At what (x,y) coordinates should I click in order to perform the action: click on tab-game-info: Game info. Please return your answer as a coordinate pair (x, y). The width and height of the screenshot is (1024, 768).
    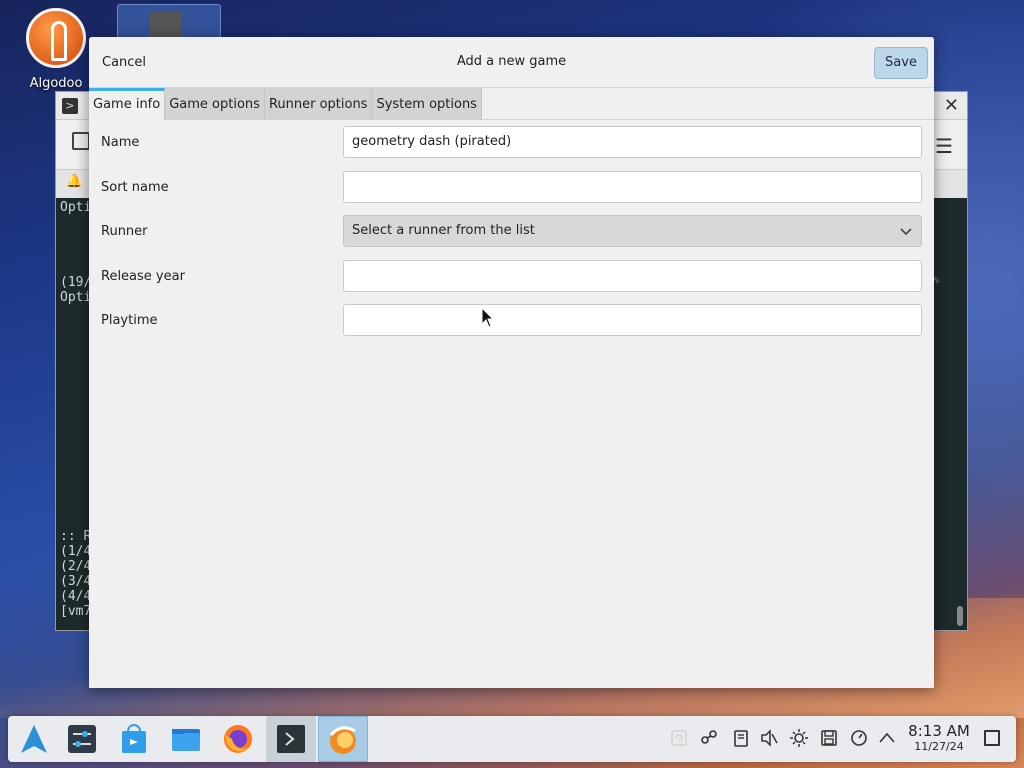
    Looking at the image, I should click on (127, 104).